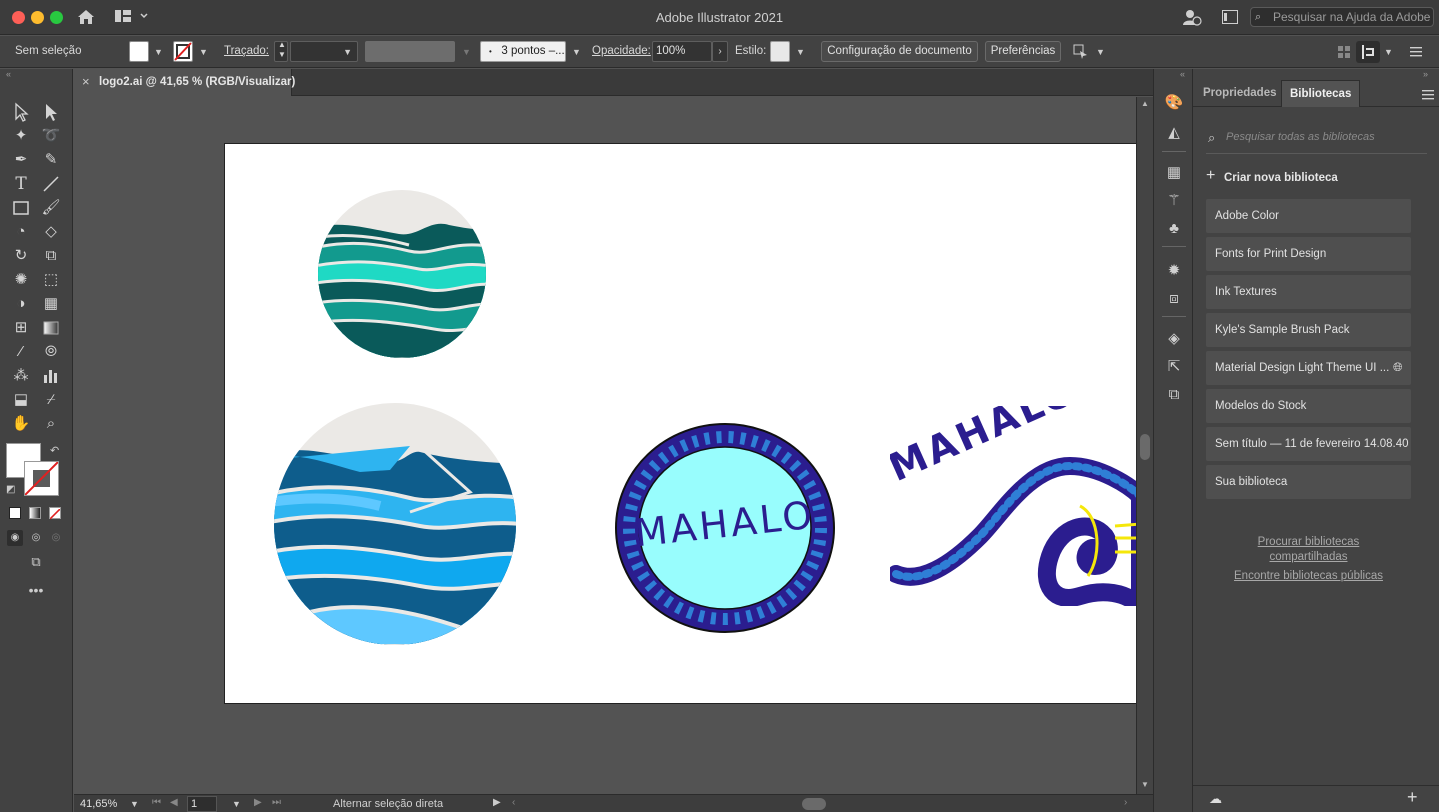 This screenshot has height=812, width=1439. What do you see at coordinates (1425, 74) in the screenshot?
I see `panel-collapse-icon: »` at bounding box center [1425, 74].